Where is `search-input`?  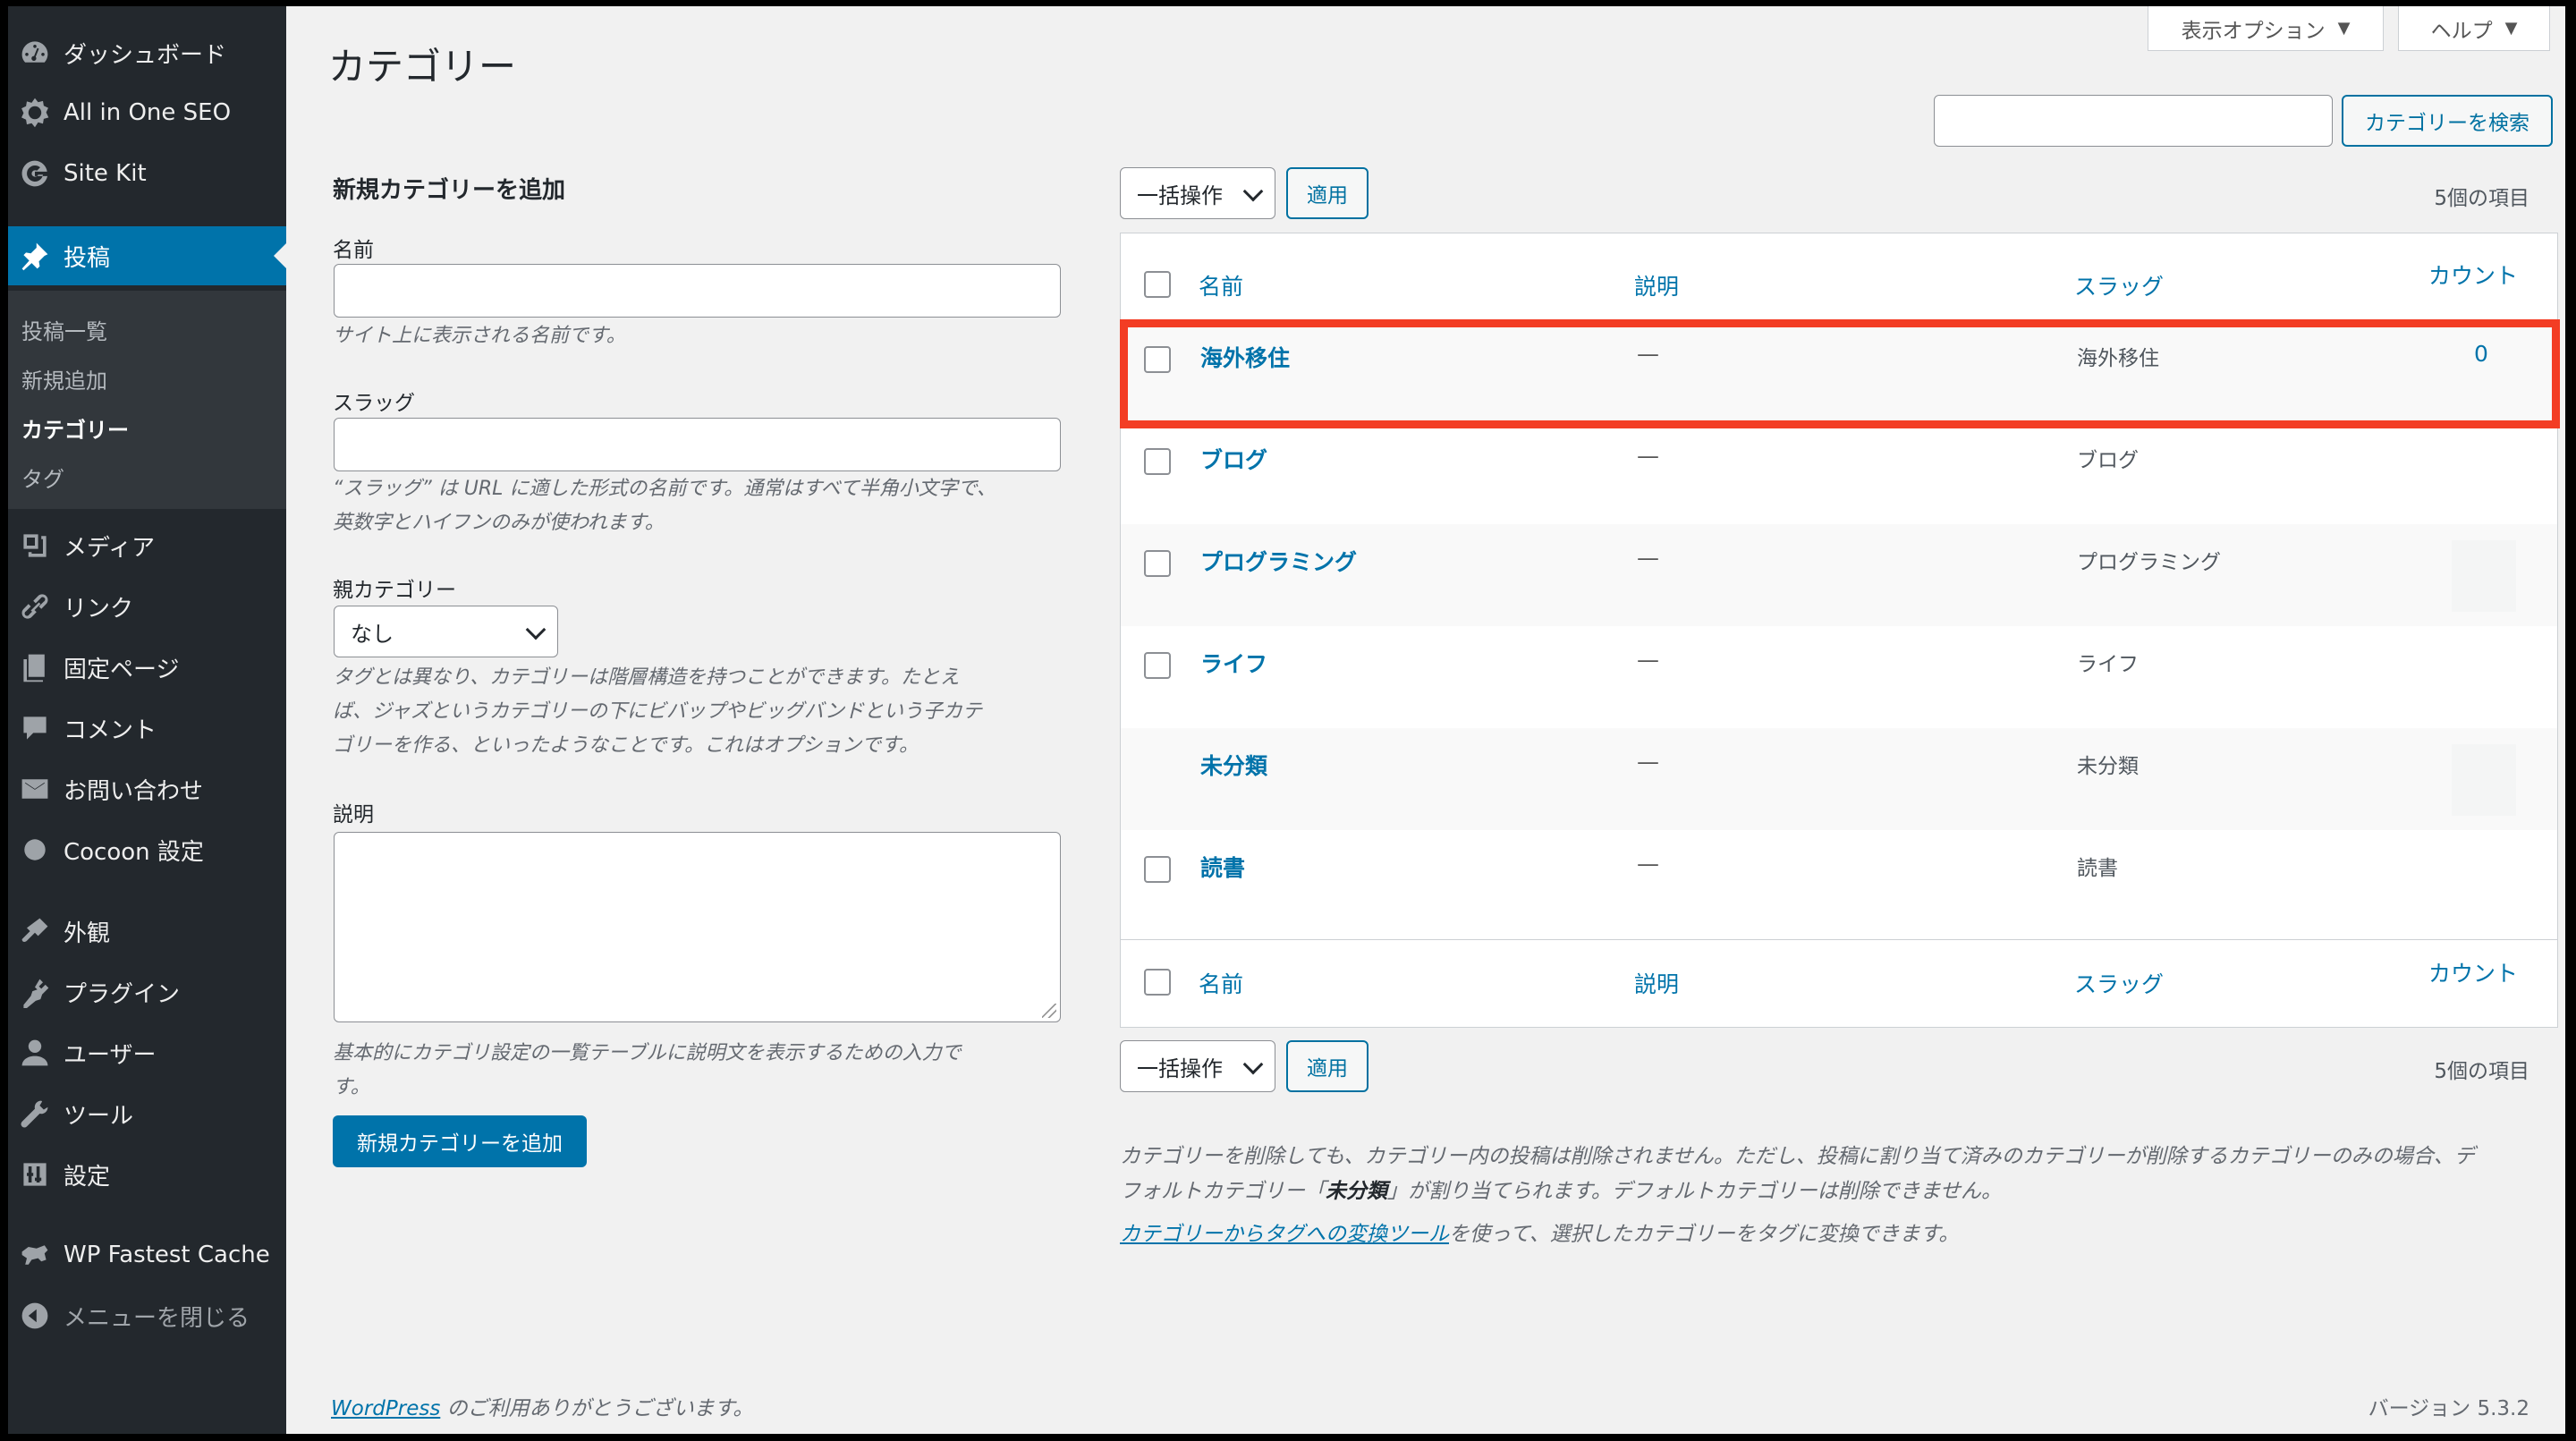 search-input is located at coordinates (2133, 121).